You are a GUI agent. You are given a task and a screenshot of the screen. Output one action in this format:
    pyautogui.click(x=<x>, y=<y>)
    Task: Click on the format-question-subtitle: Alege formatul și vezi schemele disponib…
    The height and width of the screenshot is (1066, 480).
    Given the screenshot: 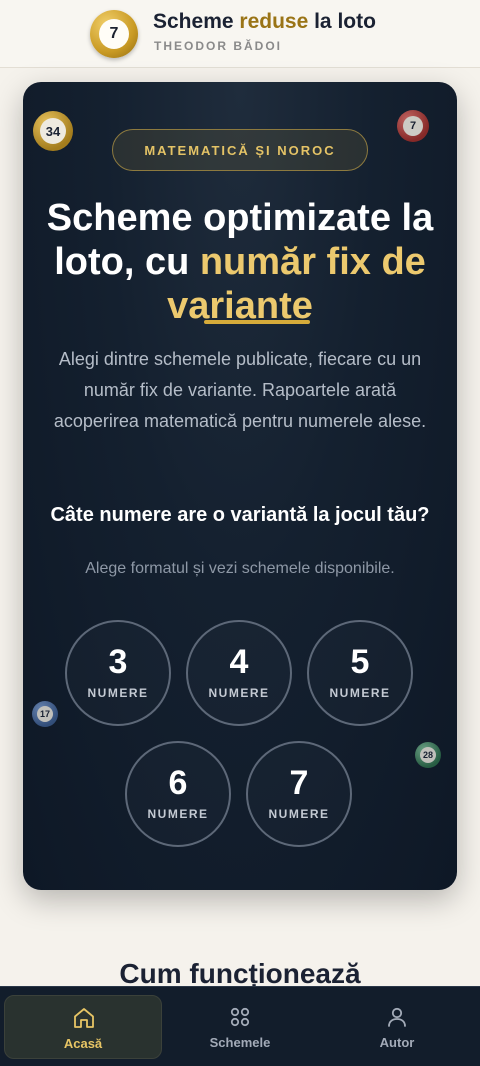 What is the action you would take?
    pyautogui.click(x=240, y=568)
    